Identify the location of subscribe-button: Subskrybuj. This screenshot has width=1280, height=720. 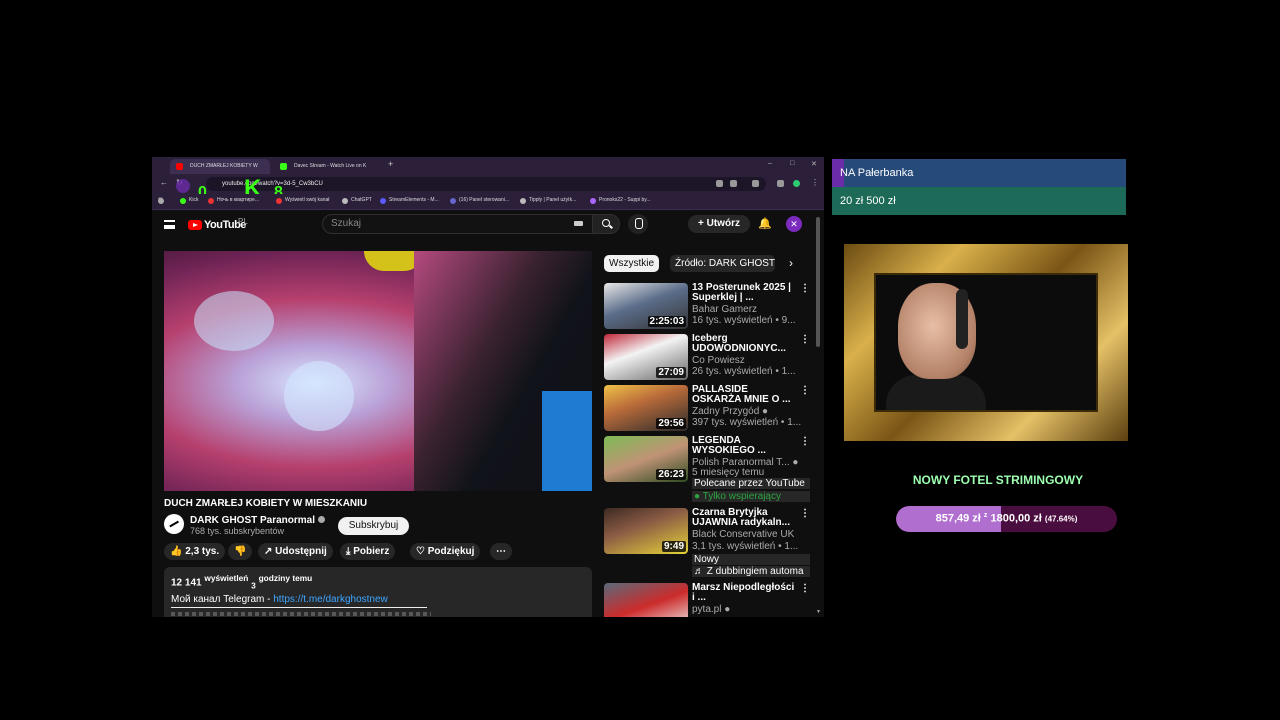
(373, 526).